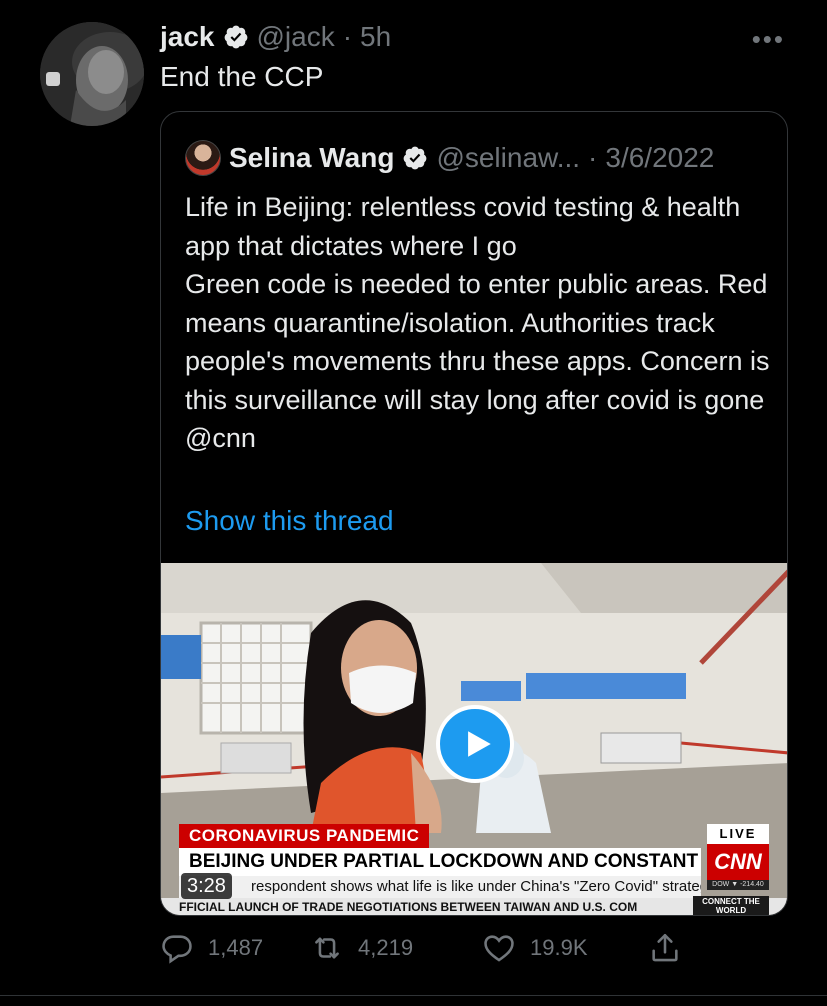 The width and height of the screenshot is (827, 1006). I want to click on tweet-time: 5h, so click(375, 37).